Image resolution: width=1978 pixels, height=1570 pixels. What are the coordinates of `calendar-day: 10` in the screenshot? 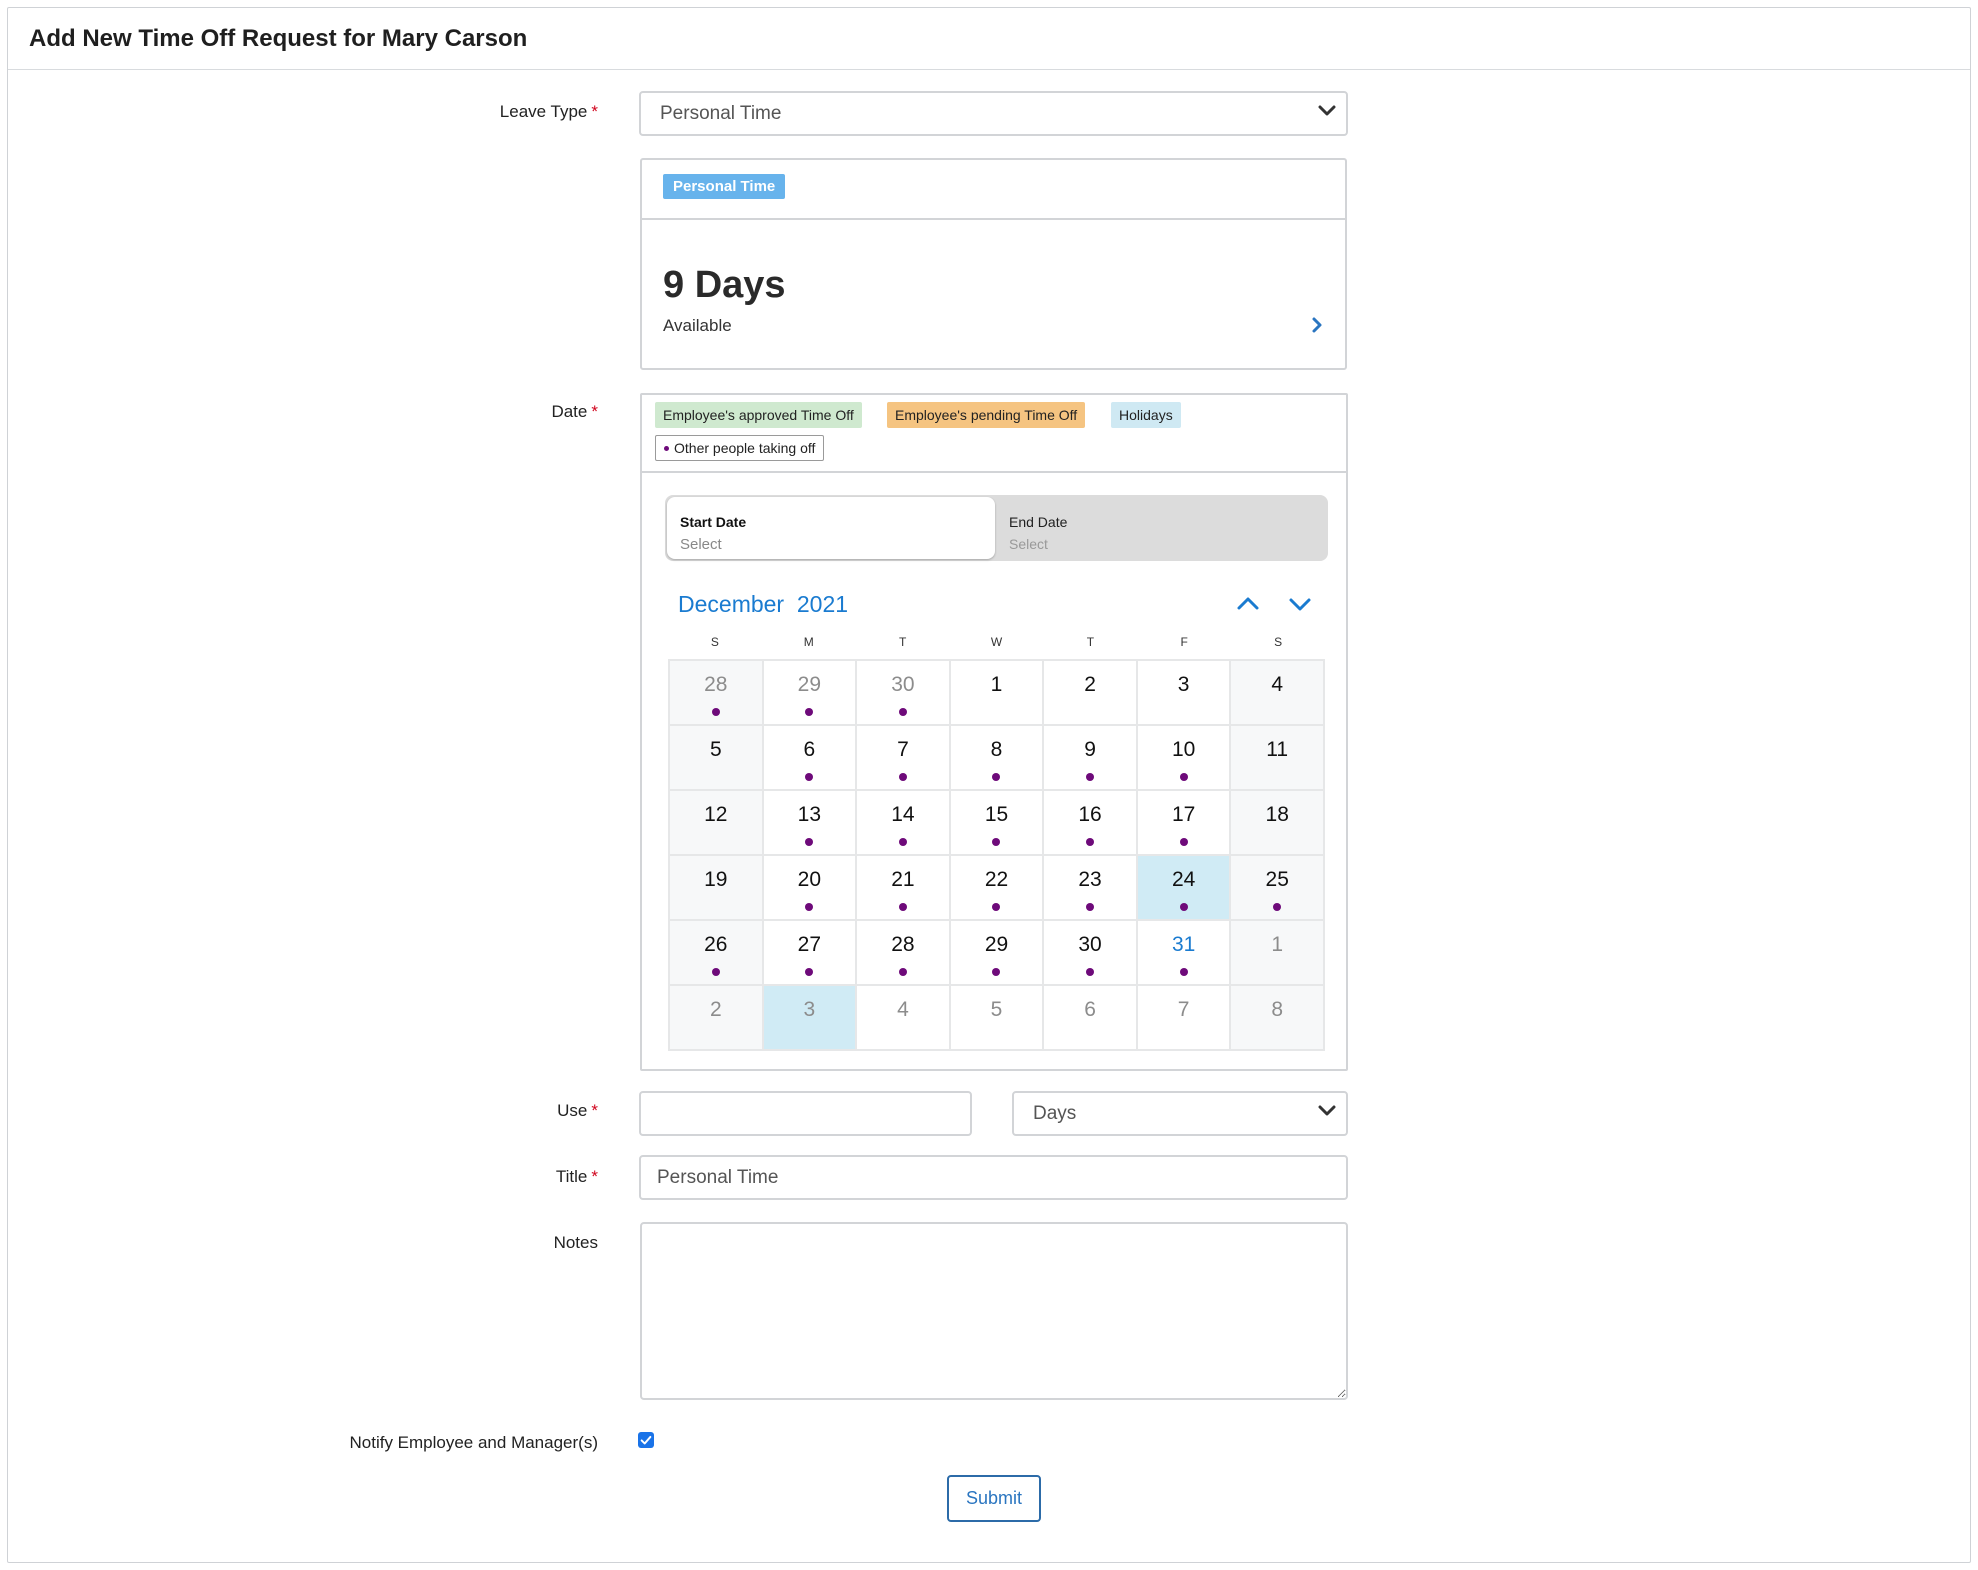 It's located at (1183, 757).